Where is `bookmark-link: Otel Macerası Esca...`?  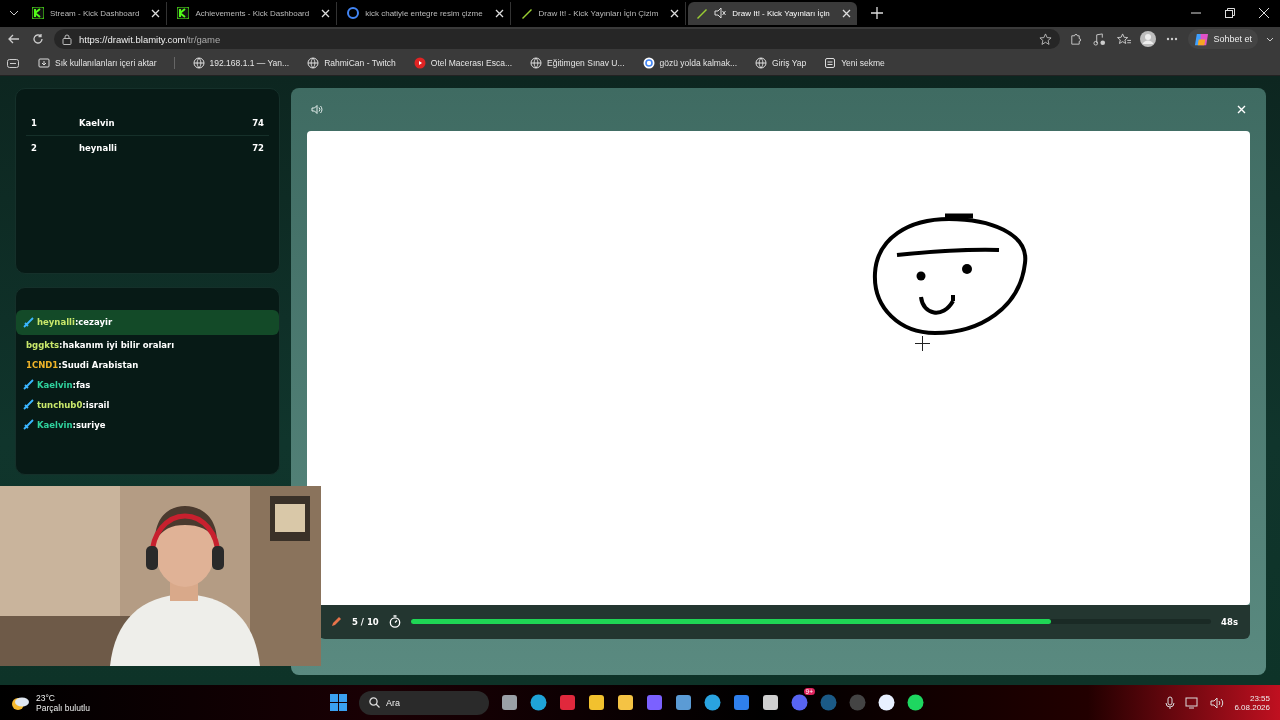
bookmark-link: Otel Macerası Esca... is located at coordinates (463, 63).